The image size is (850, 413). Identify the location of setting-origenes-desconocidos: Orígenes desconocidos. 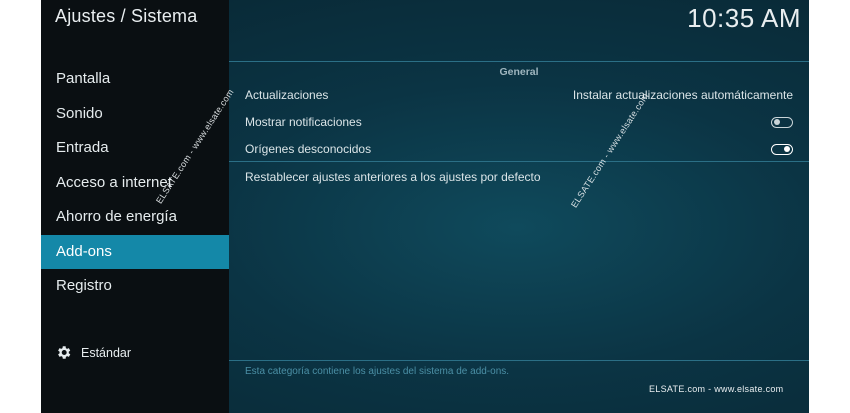
(519, 149).